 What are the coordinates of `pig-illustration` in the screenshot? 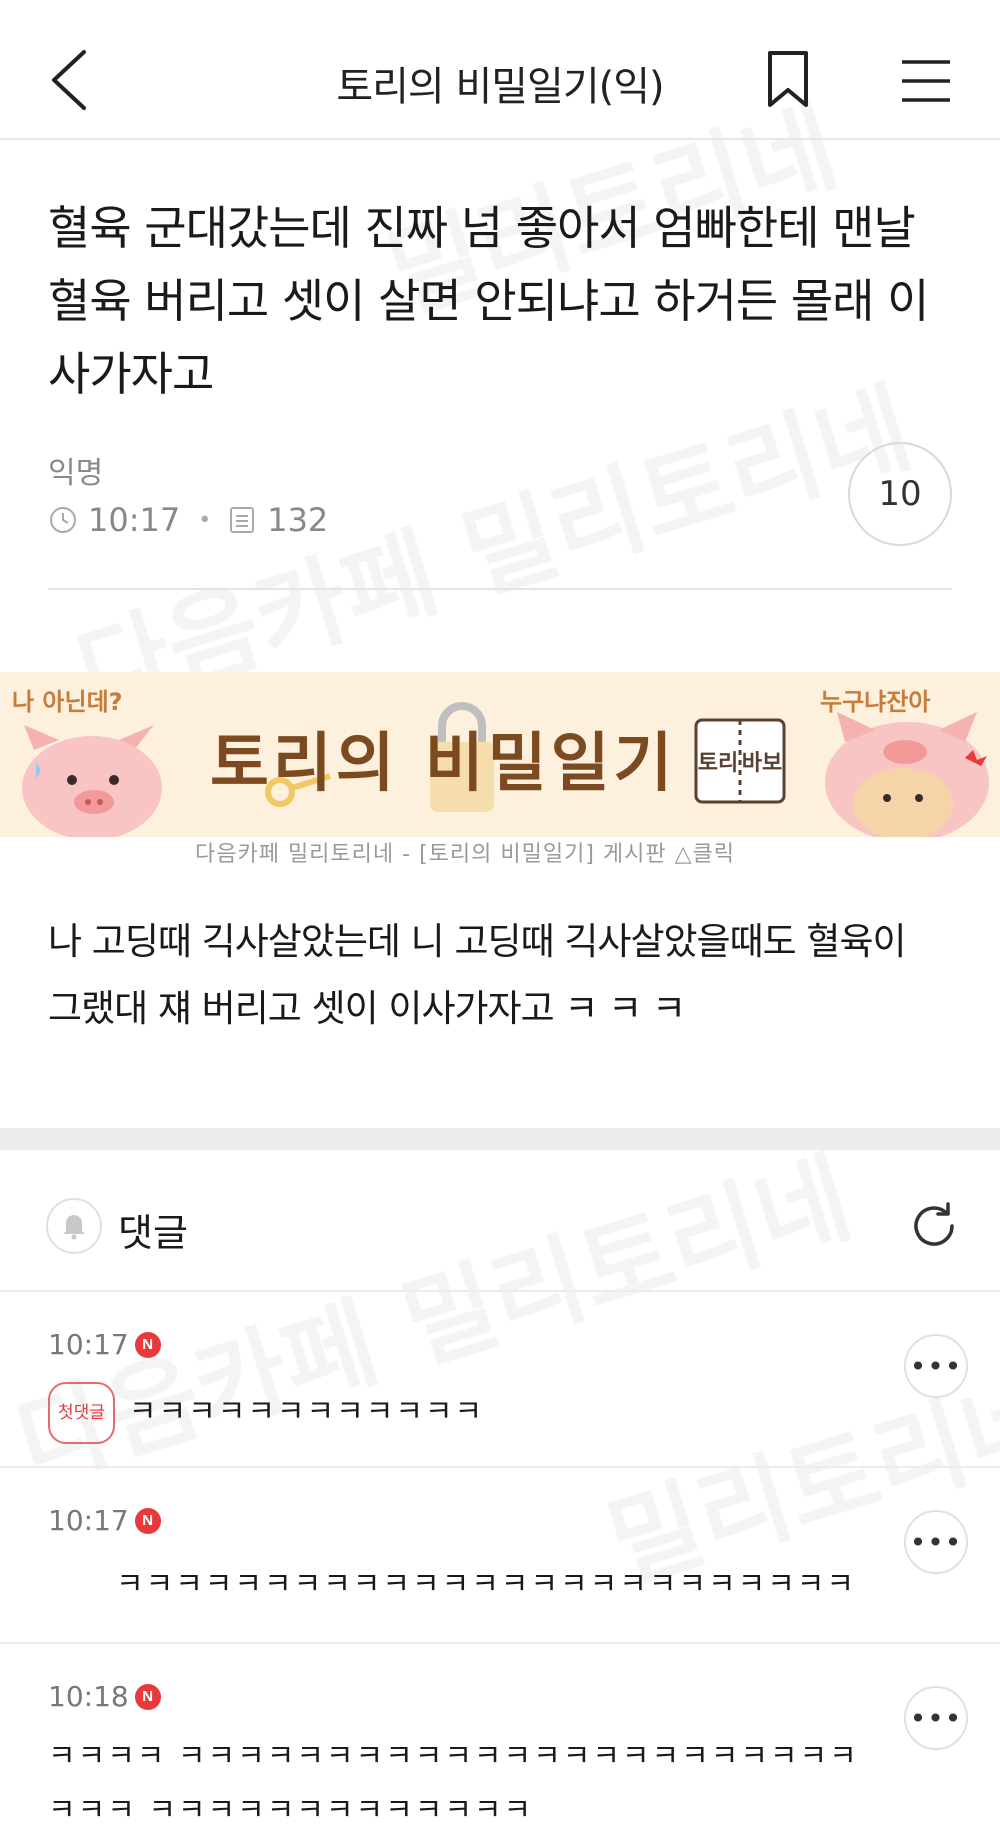 It's located at (92, 781).